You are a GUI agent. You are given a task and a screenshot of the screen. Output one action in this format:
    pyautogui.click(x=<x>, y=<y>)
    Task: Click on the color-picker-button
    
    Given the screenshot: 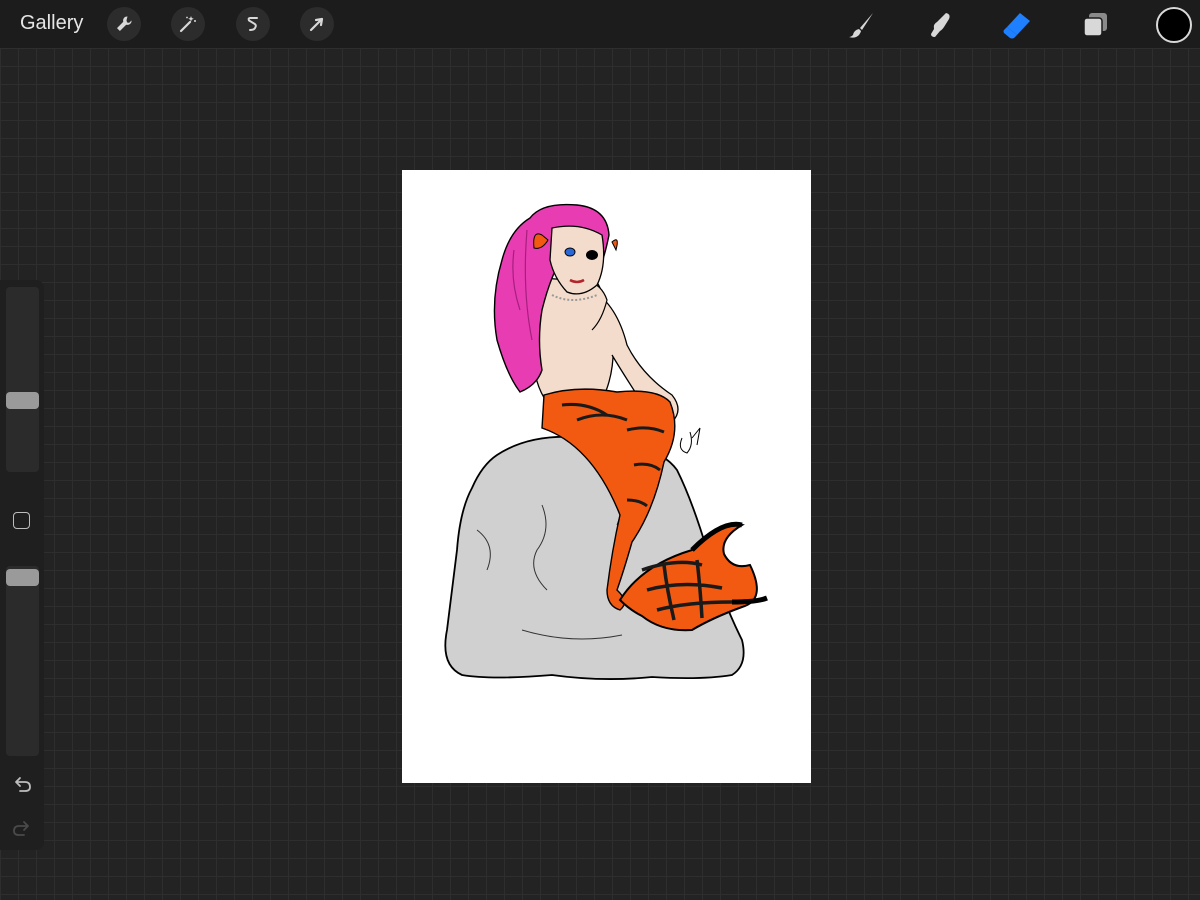 What is the action you would take?
    pyautogui.click(x=1174, y=25)
    